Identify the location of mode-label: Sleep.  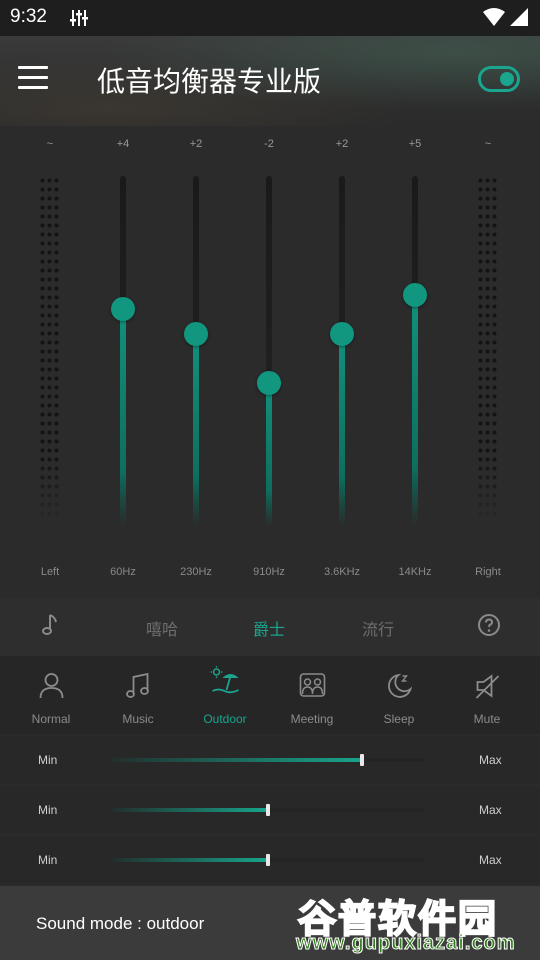
(399, 719).